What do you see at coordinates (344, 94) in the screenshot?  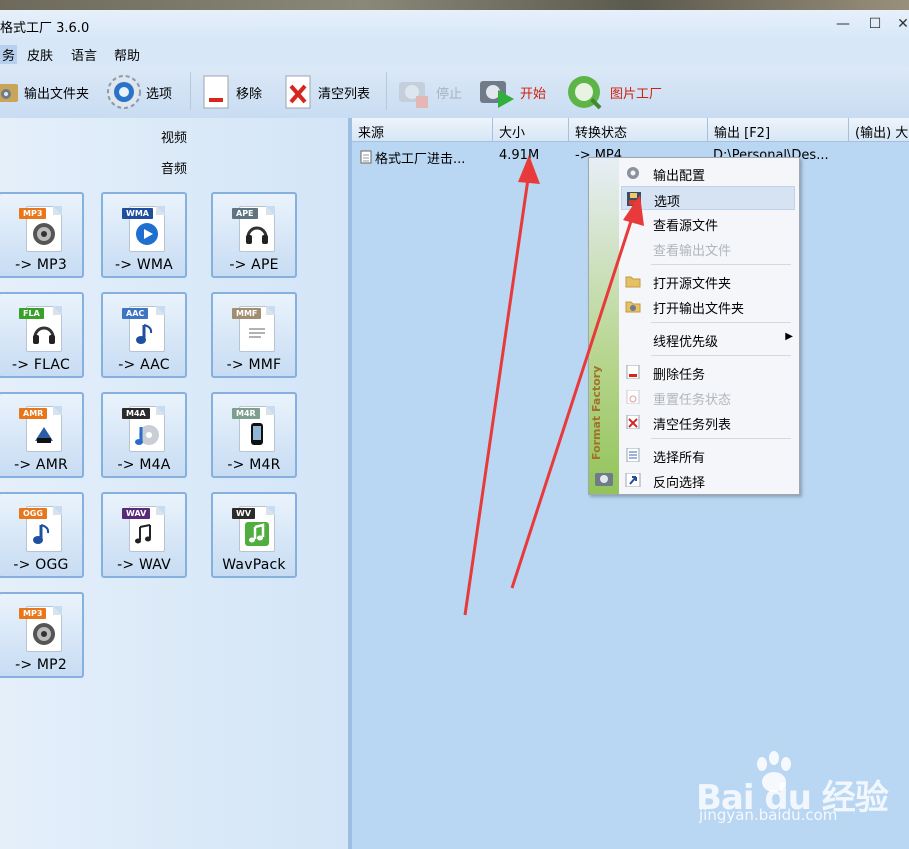 I see `clear-list-label: 清空列表` at bounding box center [344, 94].